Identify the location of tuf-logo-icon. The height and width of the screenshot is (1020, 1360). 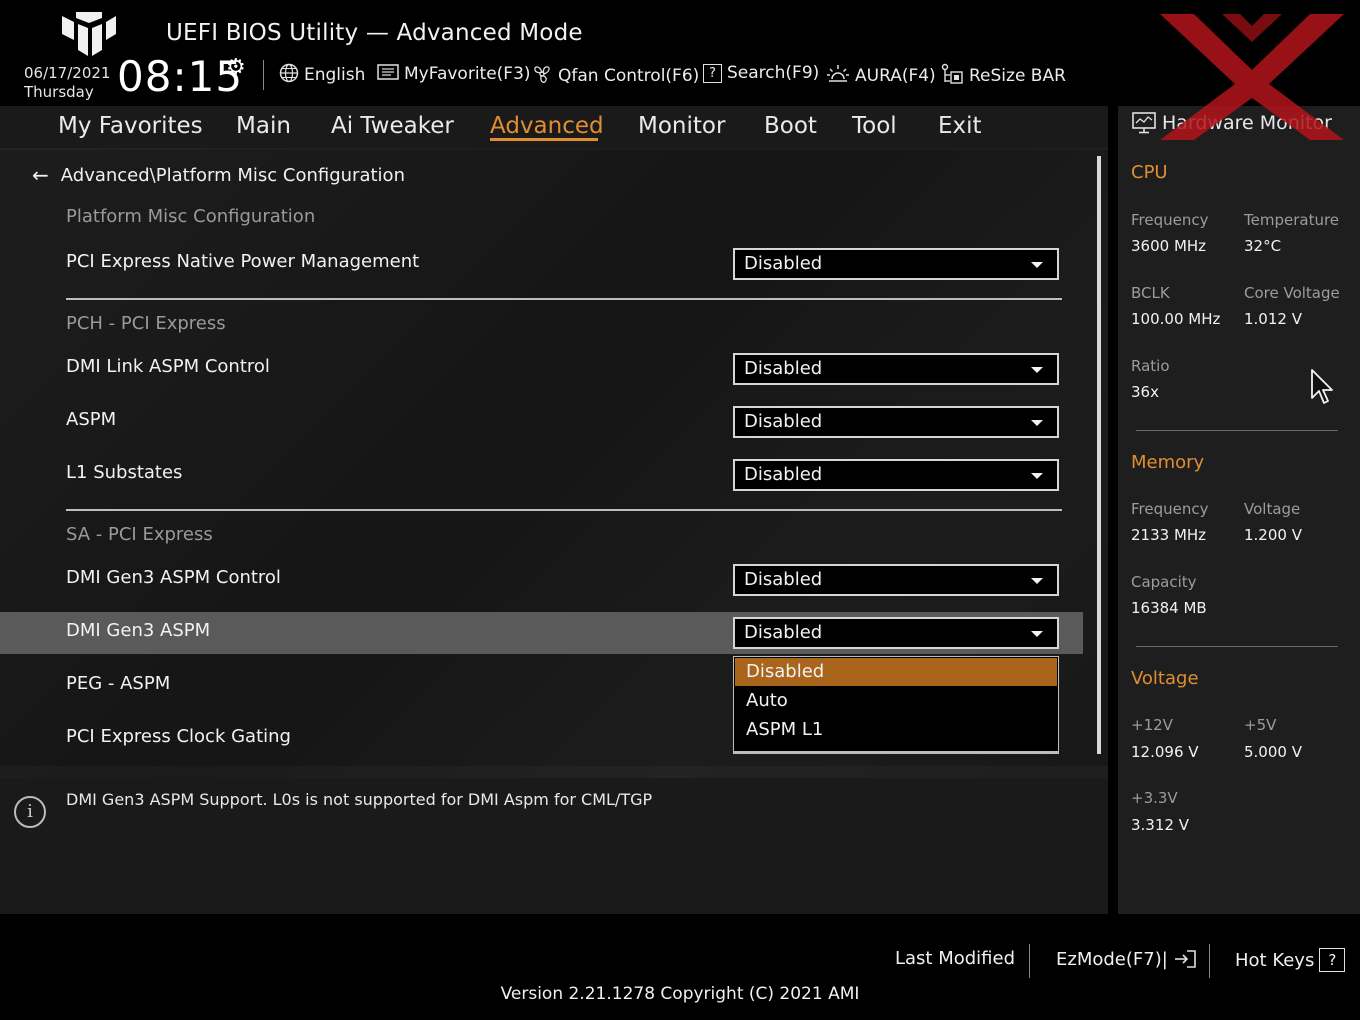
(89, 34).